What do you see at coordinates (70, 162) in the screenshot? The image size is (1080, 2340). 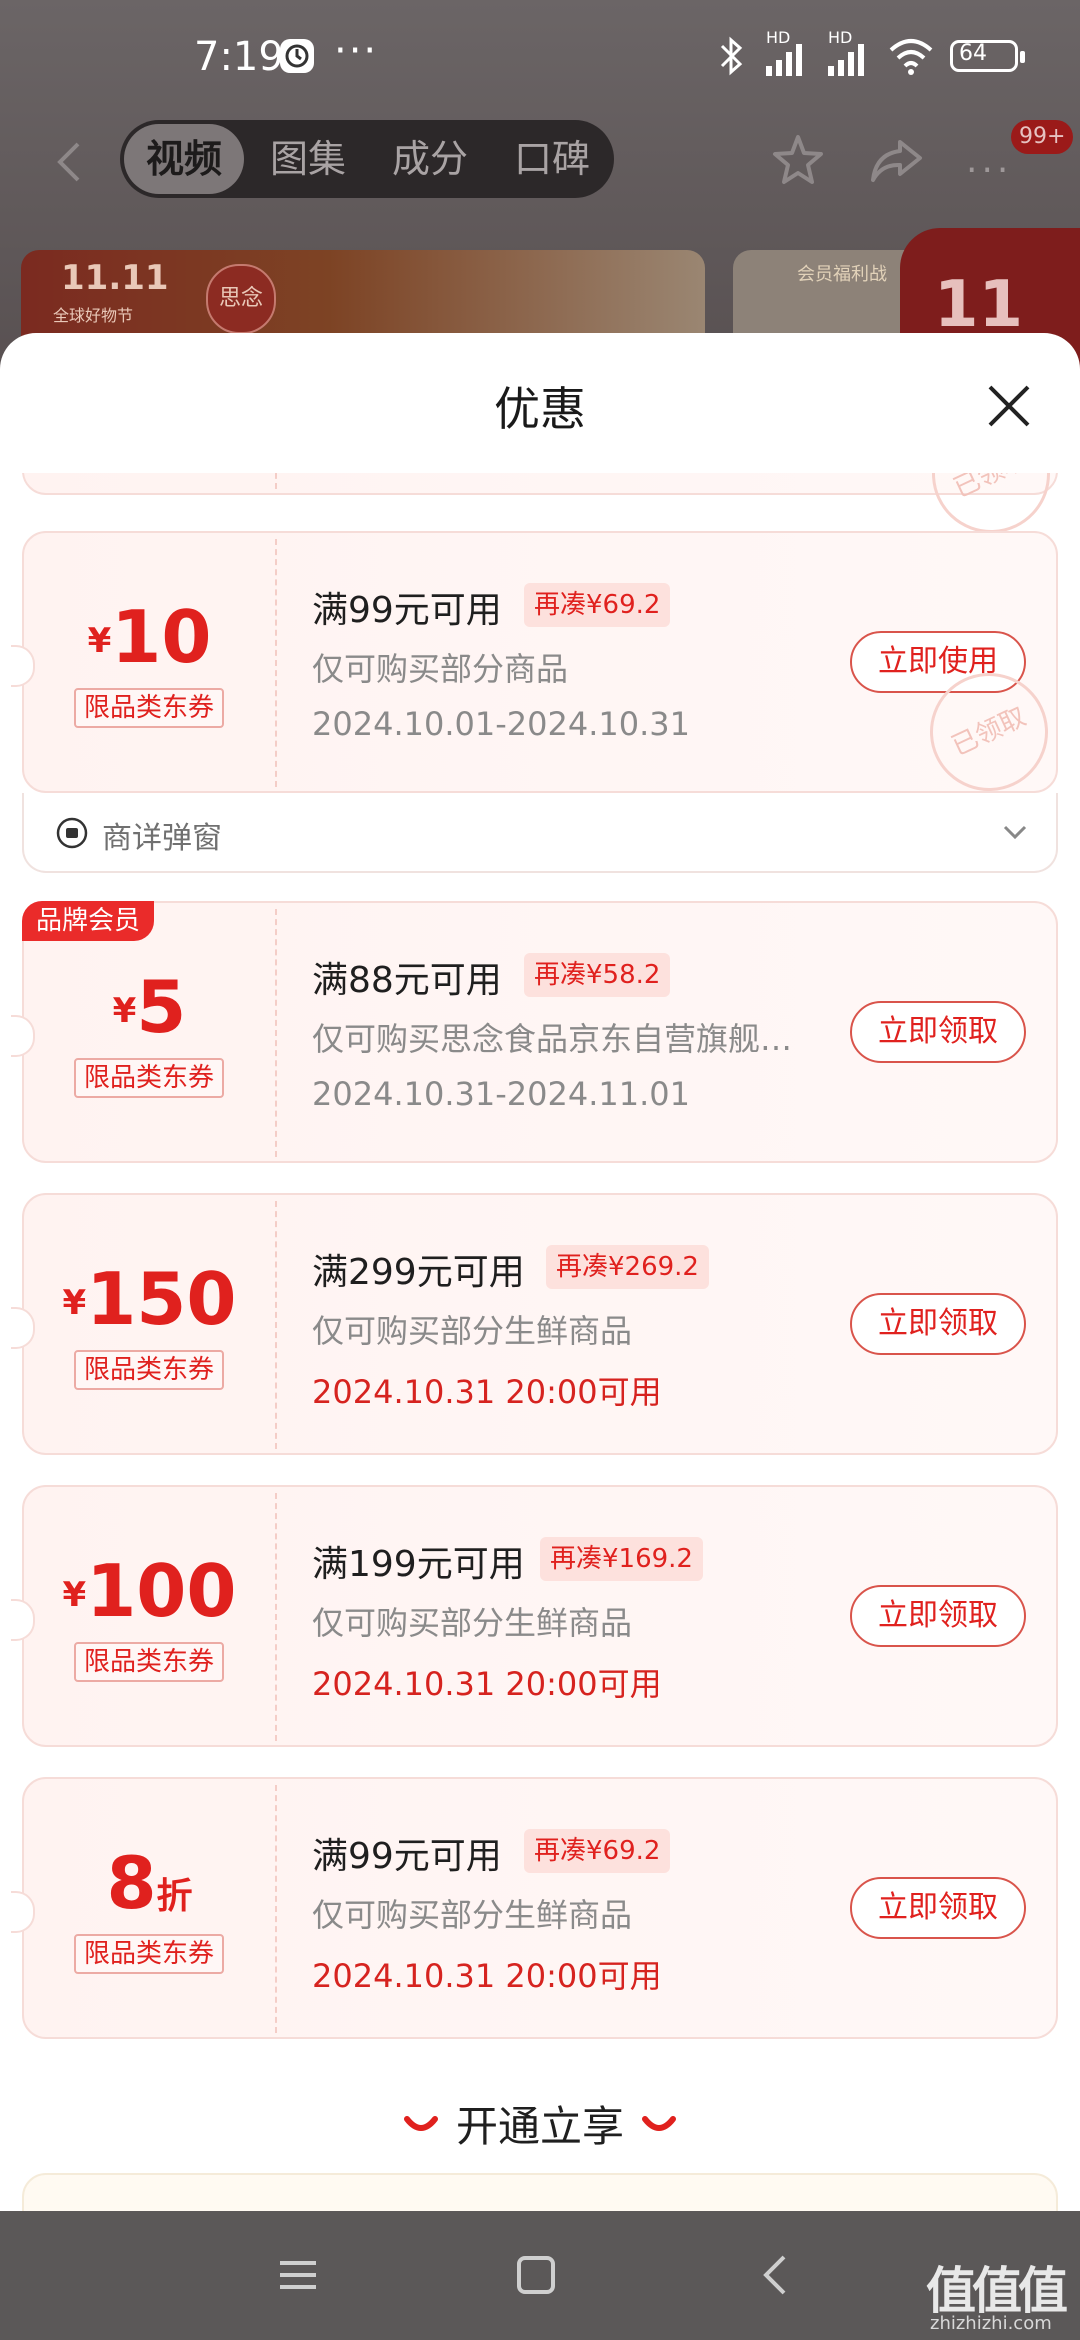 I see `back-arrow-icon` at bounding box center [70, 162].